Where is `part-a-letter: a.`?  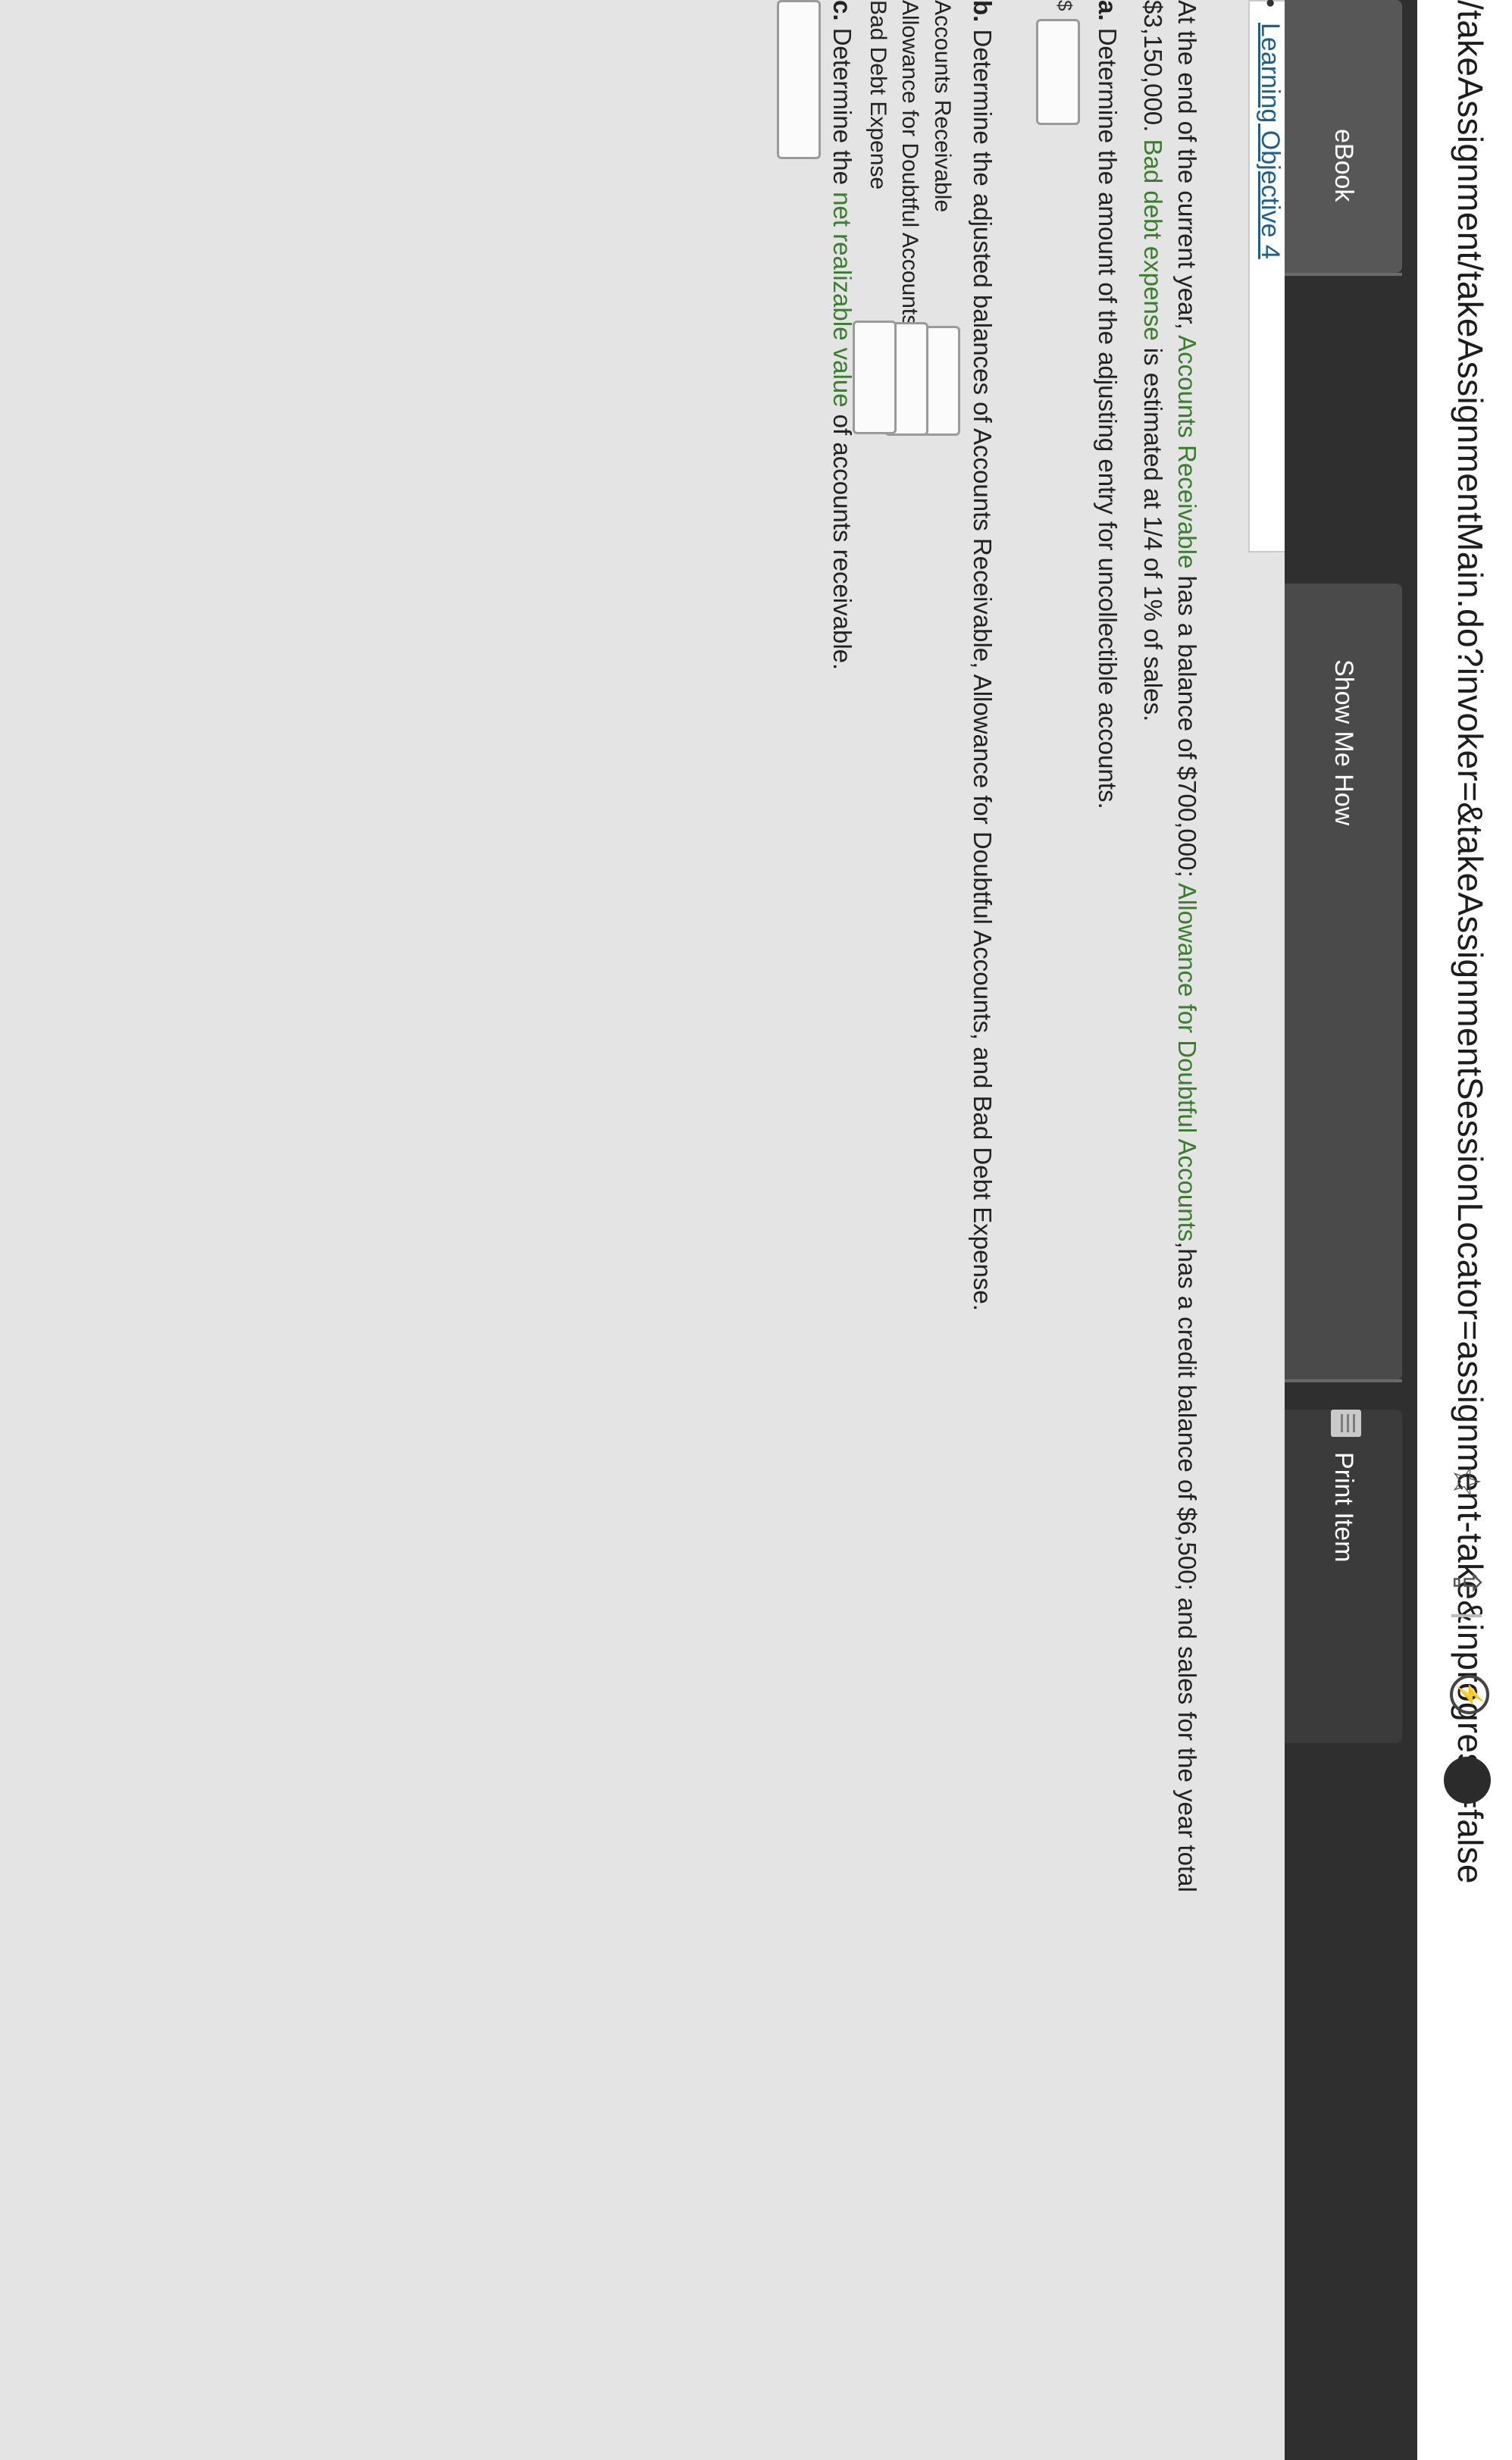
part-a-letter: a. is located at coordinates (1108, 11).